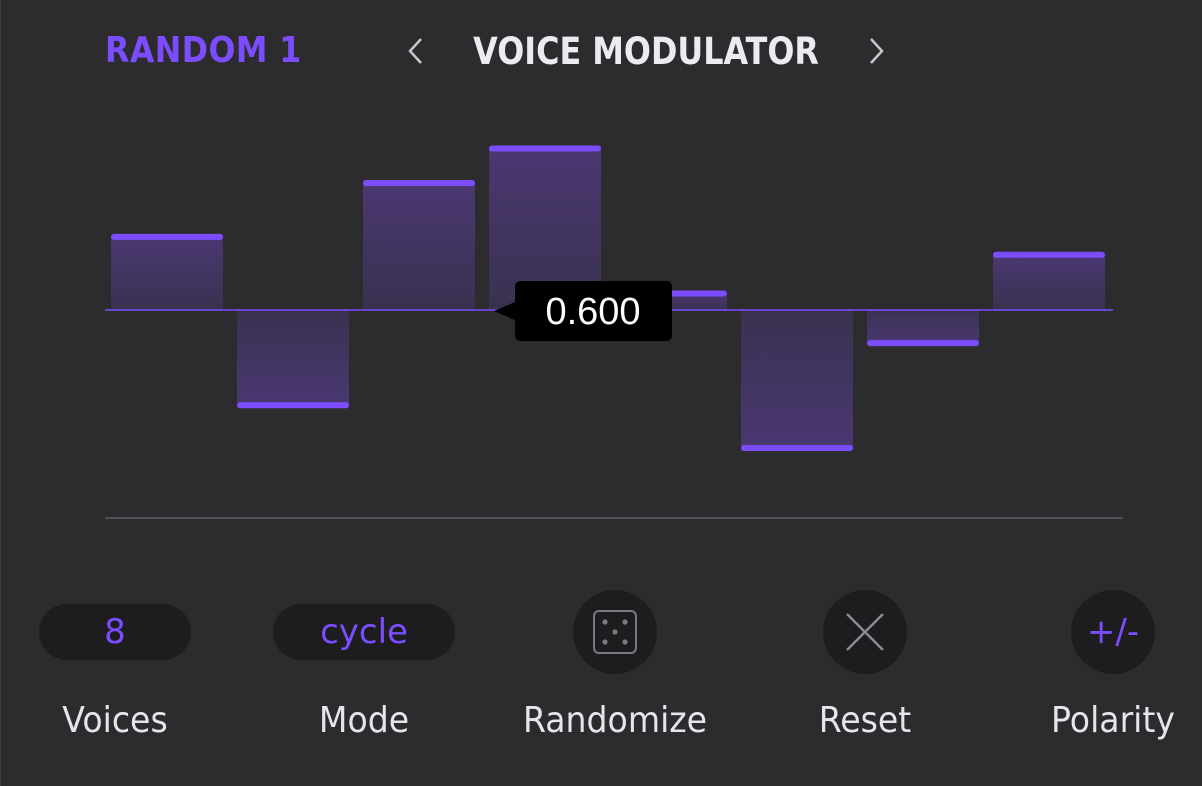 The image size is (1202, 786). I want to click on dice-icon, so click(615, 632).